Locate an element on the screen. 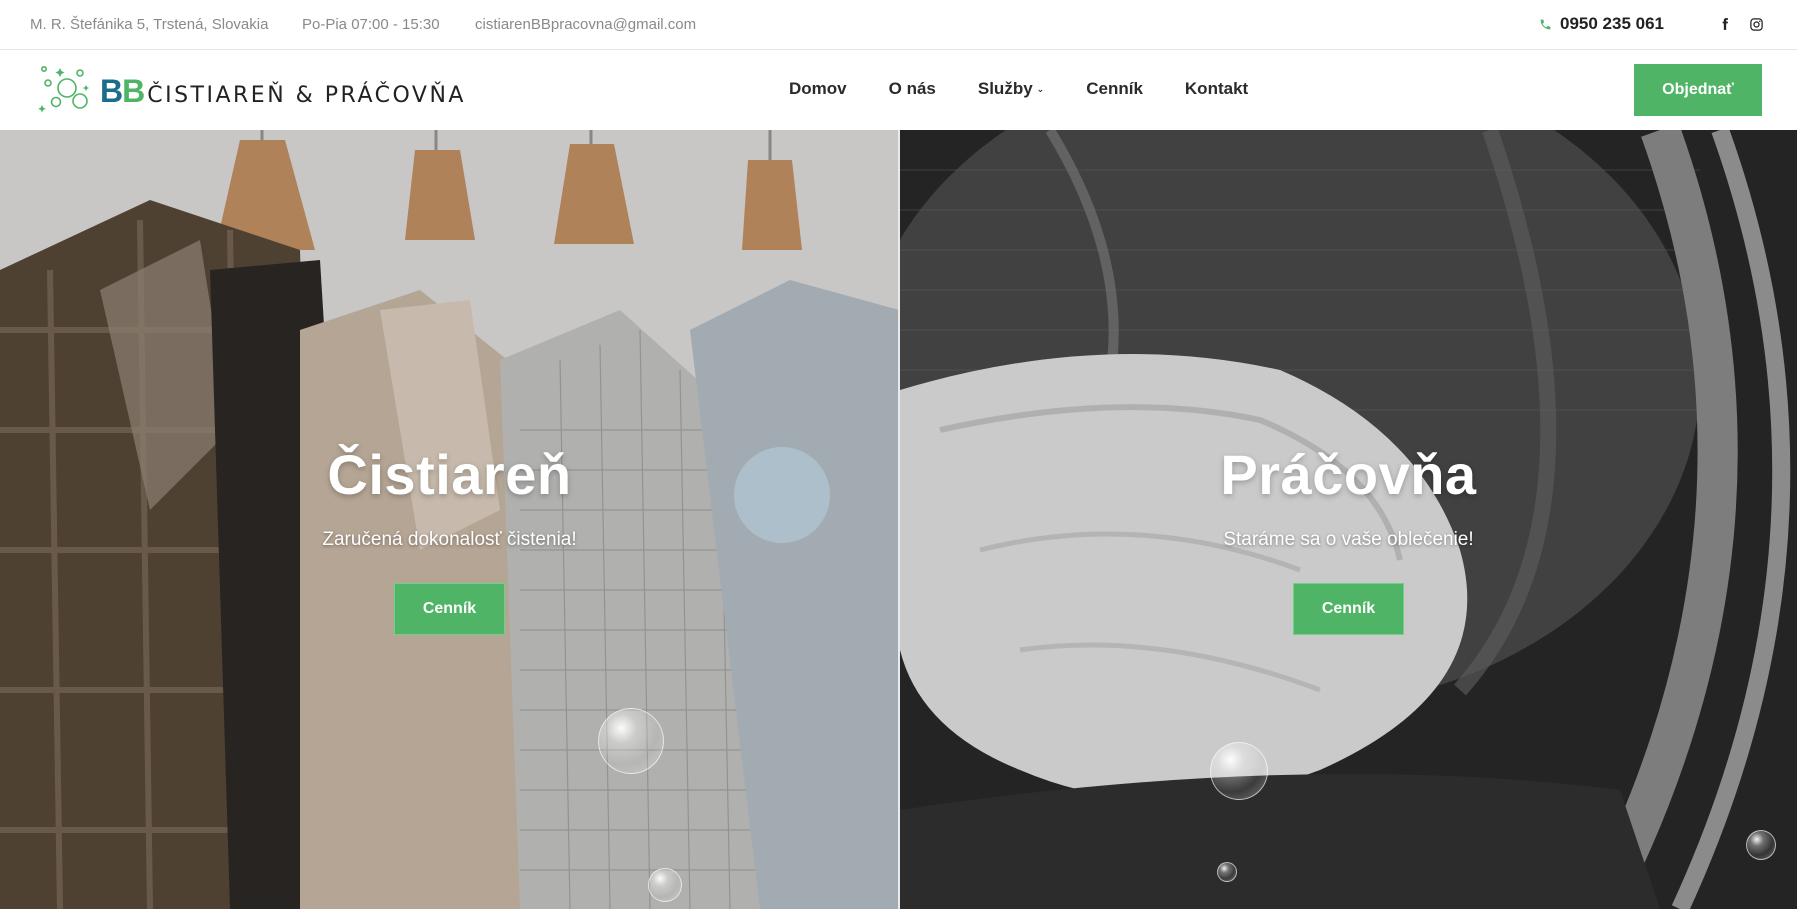  nav-label: O nás is located at coordinates (912, 88).